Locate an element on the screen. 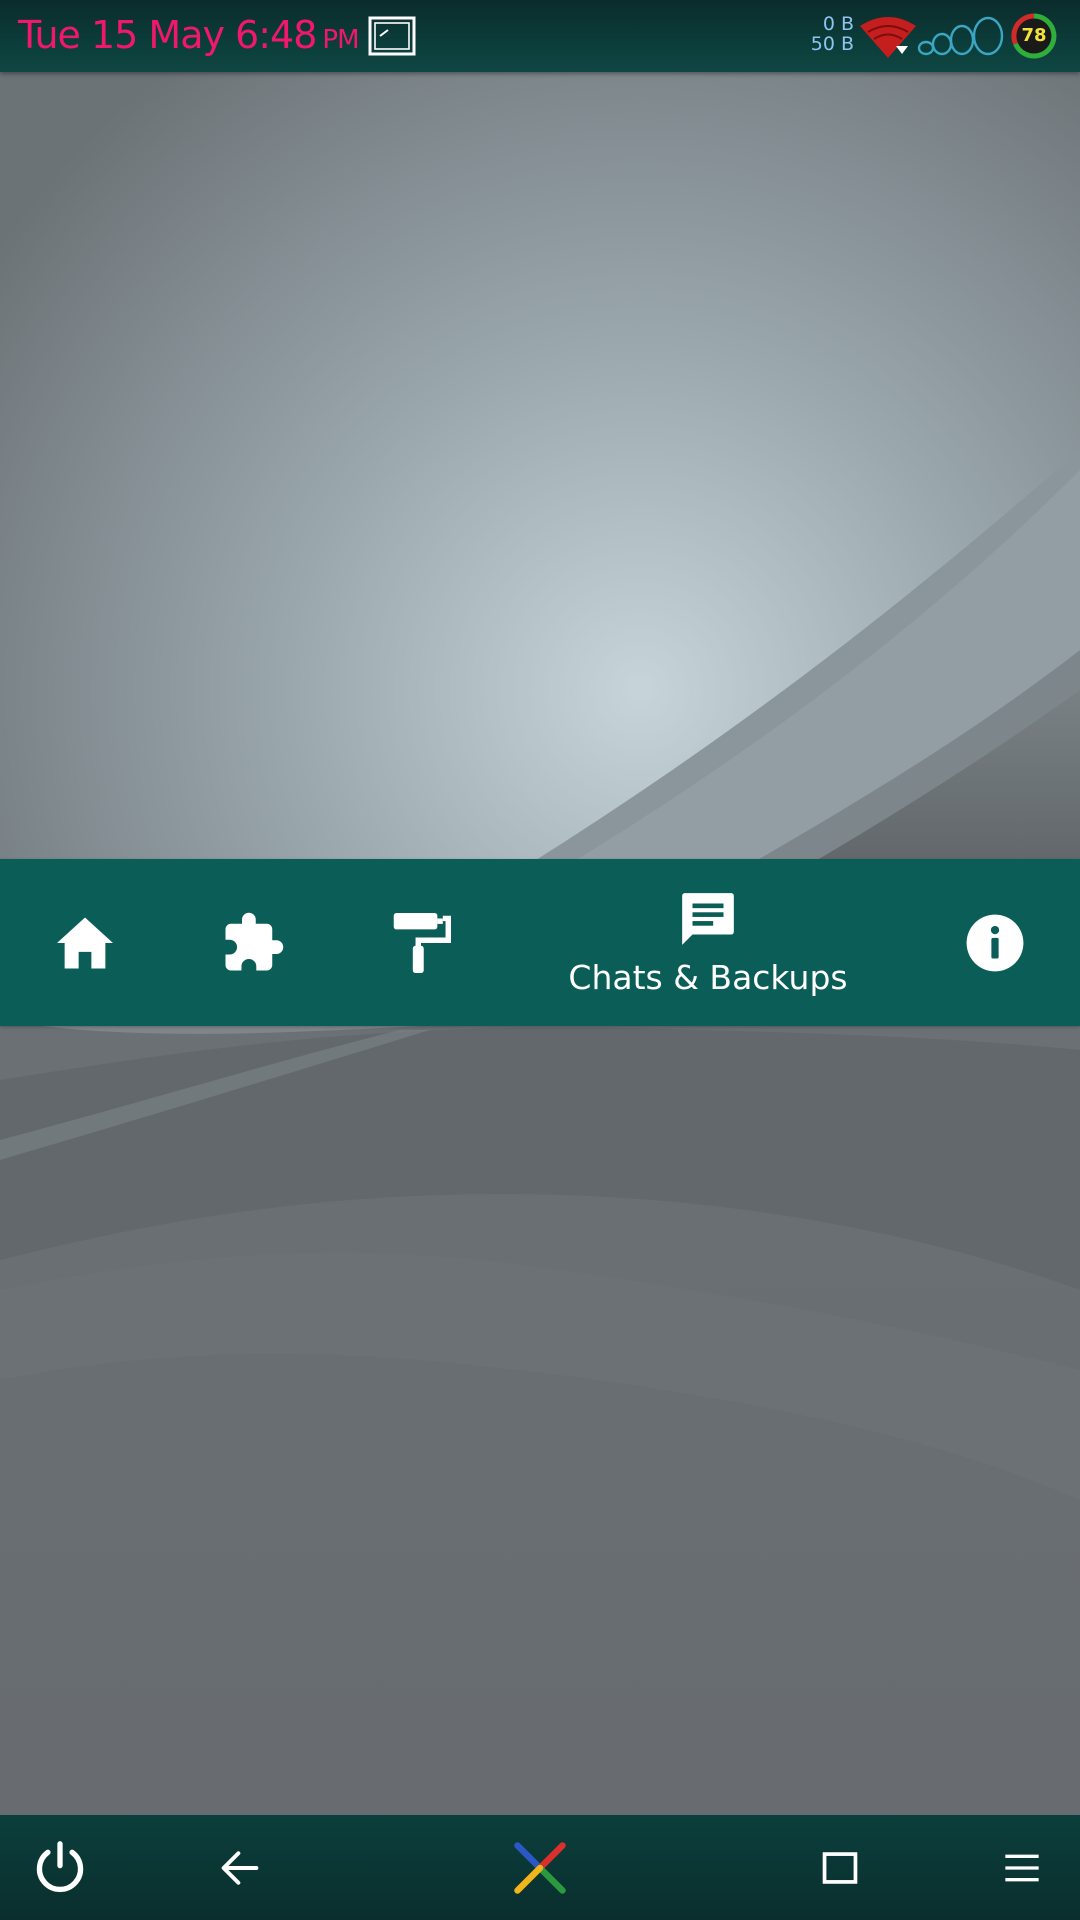 The image size is (1080, 1920). nav-mods is located at coordinates (253, 942).